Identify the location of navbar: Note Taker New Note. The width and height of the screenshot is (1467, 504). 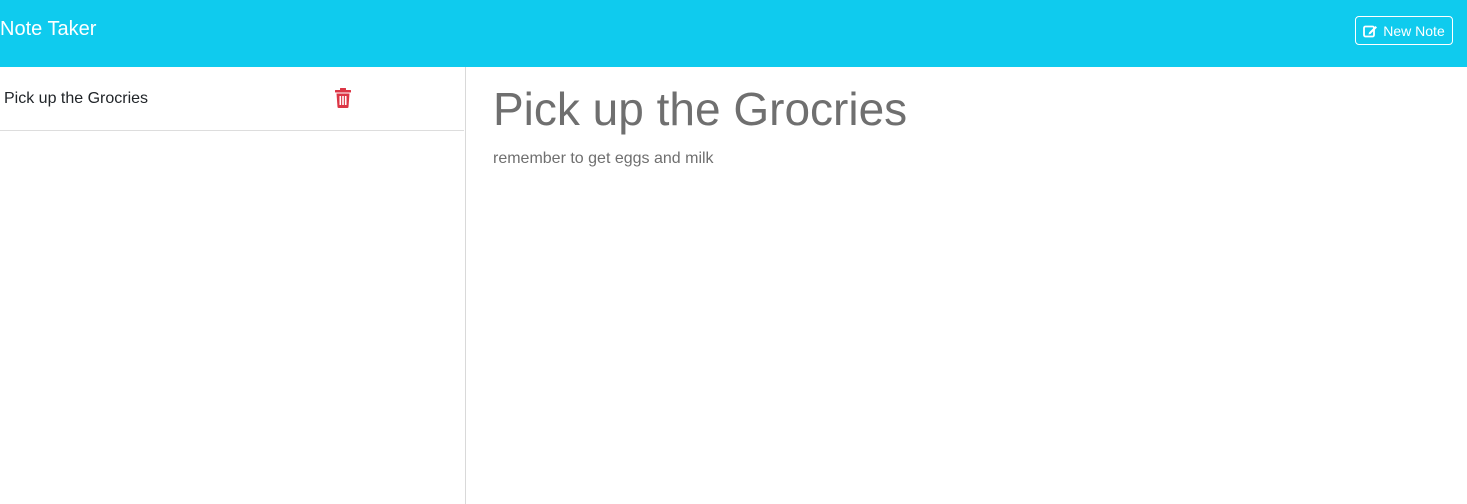
(733, 33).